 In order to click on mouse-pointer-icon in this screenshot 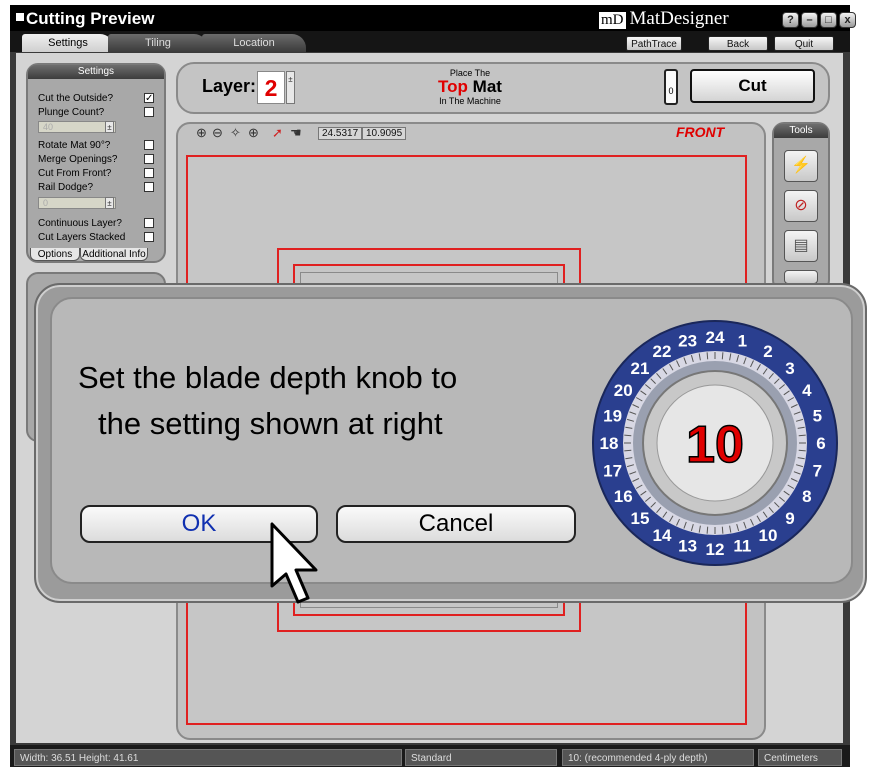, I will do `click(294, 563)`.